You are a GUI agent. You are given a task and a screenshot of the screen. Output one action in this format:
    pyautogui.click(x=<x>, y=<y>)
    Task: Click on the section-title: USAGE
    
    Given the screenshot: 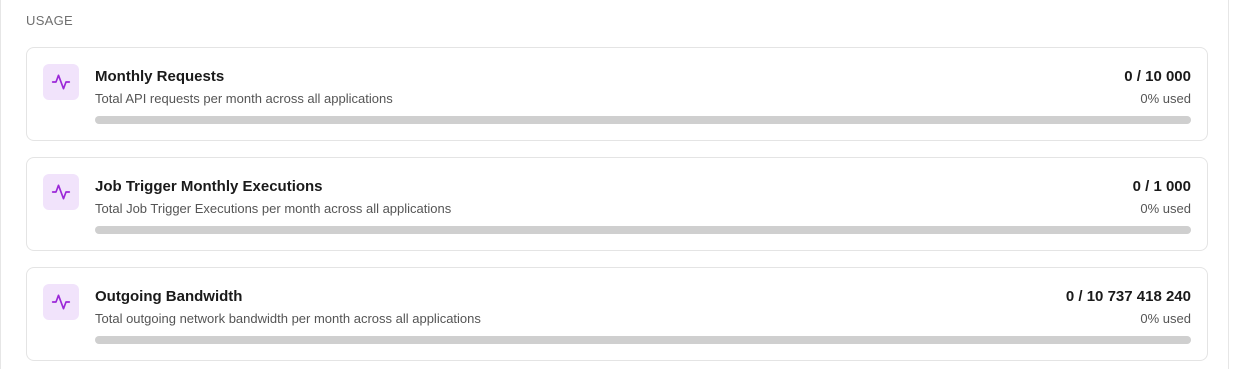 What is the action you would take?
    pyautogui.click(x=50, y=20)
    